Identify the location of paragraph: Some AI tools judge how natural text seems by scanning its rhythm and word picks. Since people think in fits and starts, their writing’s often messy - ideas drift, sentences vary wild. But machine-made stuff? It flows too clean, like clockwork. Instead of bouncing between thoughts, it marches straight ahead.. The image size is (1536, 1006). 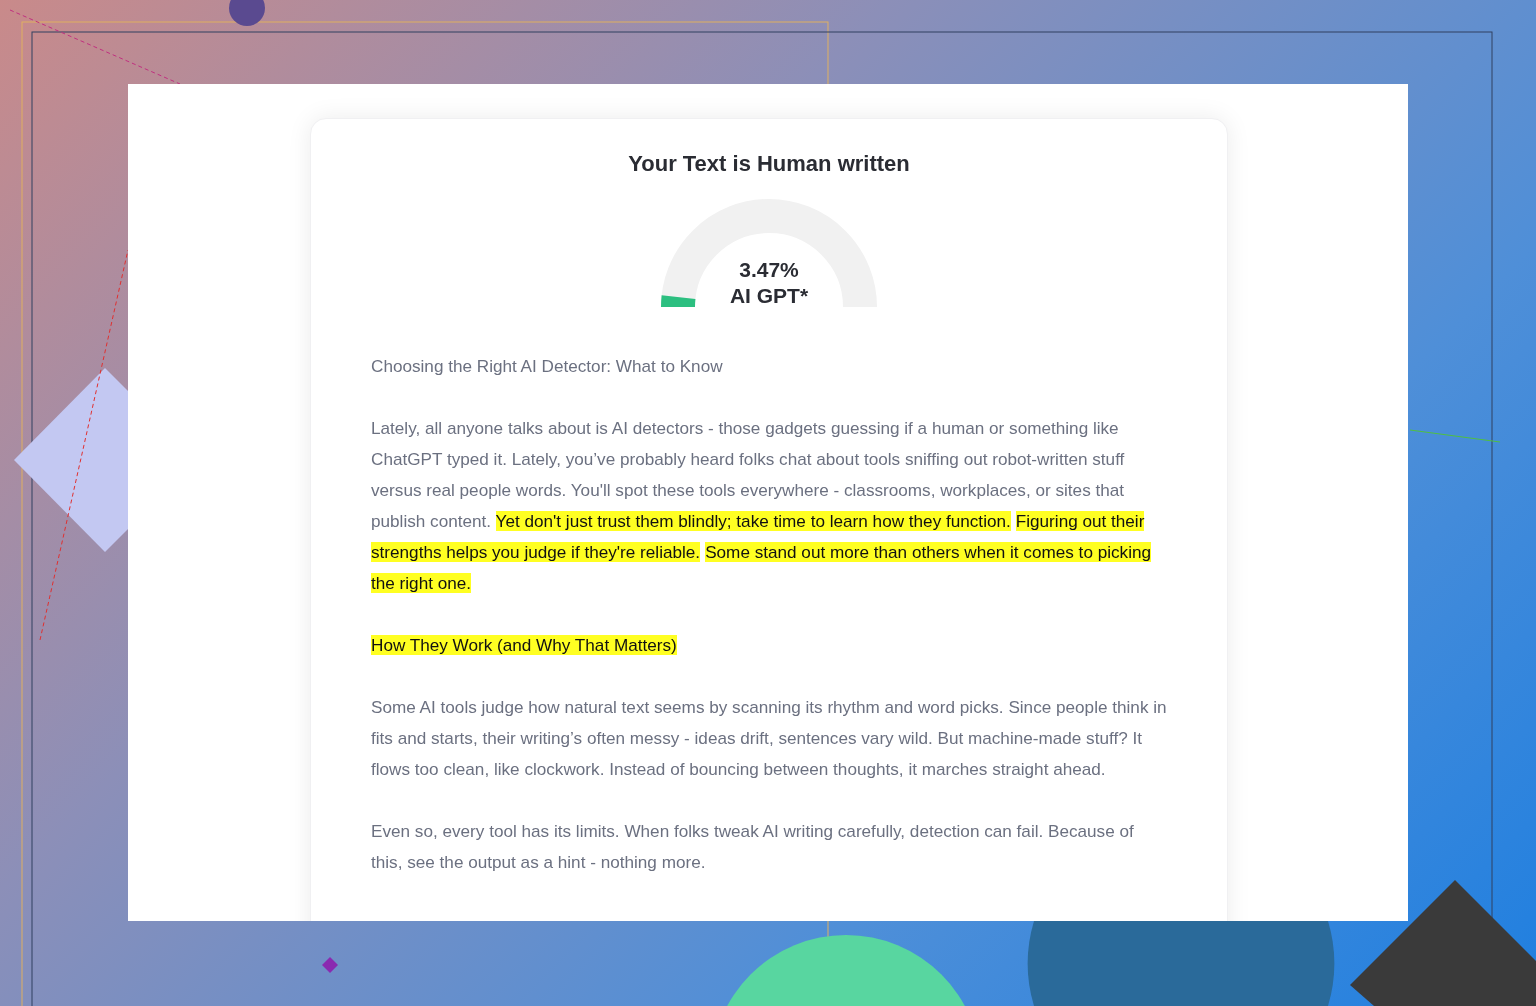
(769, 738).